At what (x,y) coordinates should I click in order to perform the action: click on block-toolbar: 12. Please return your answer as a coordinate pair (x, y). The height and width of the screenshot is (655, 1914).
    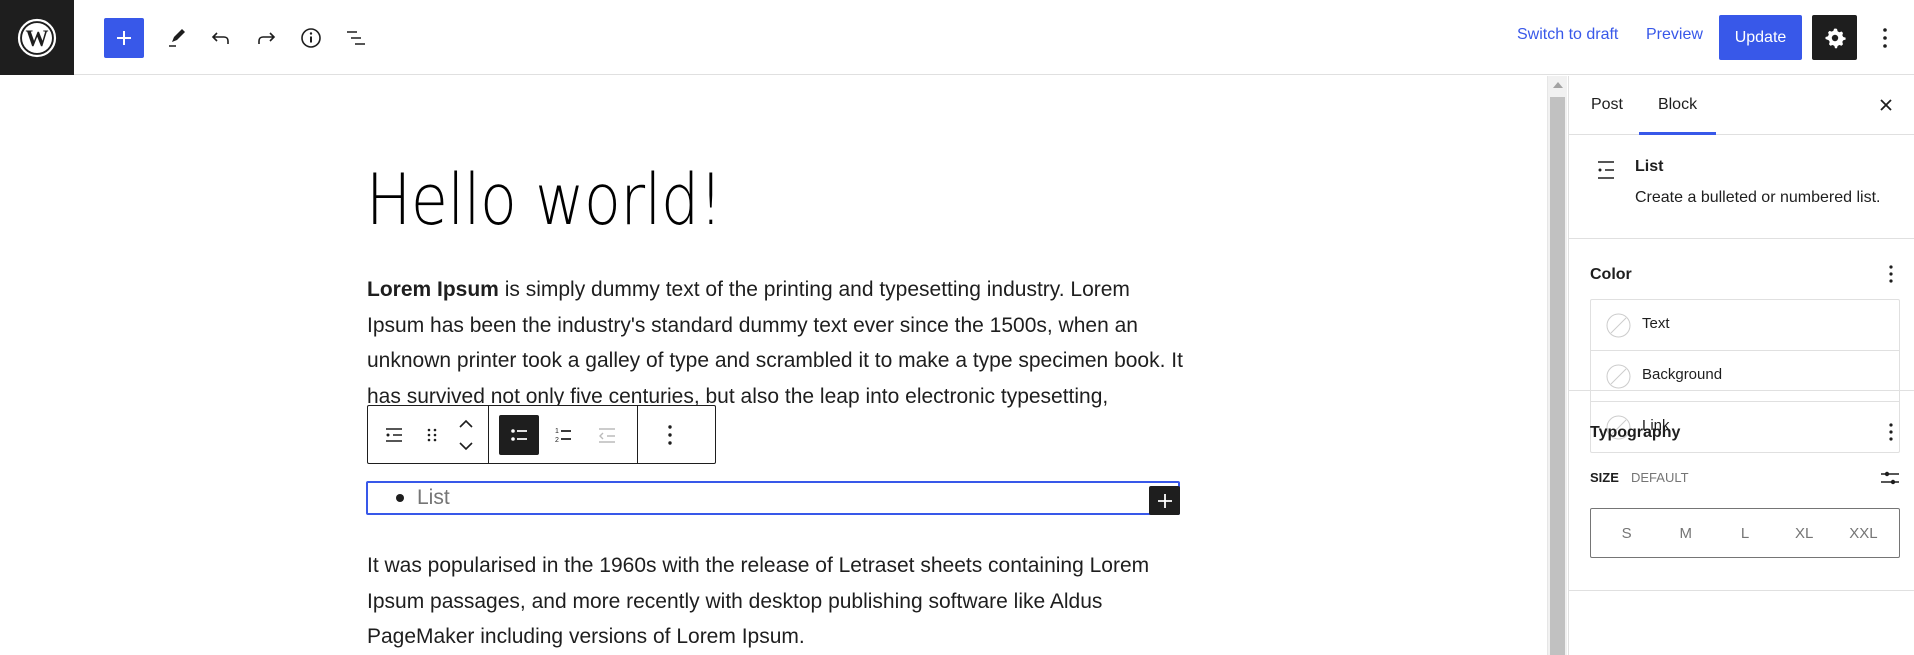
    Looking at the image, I should click on (541, 434).